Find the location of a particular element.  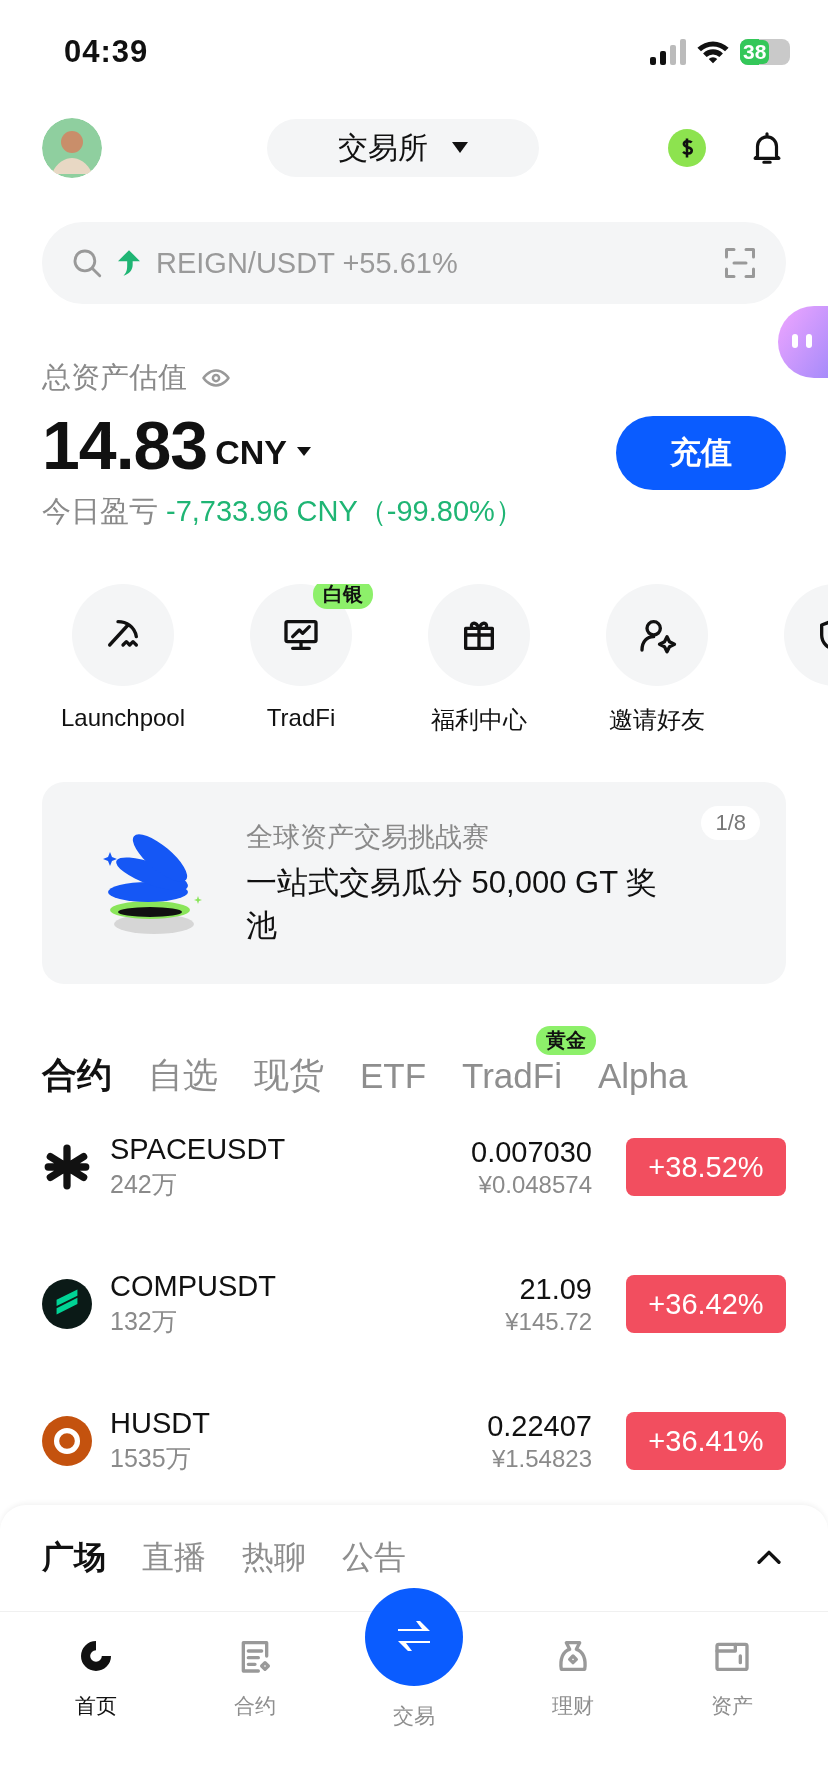

tier-badge: 白银 is located at coordinates (343, 596).